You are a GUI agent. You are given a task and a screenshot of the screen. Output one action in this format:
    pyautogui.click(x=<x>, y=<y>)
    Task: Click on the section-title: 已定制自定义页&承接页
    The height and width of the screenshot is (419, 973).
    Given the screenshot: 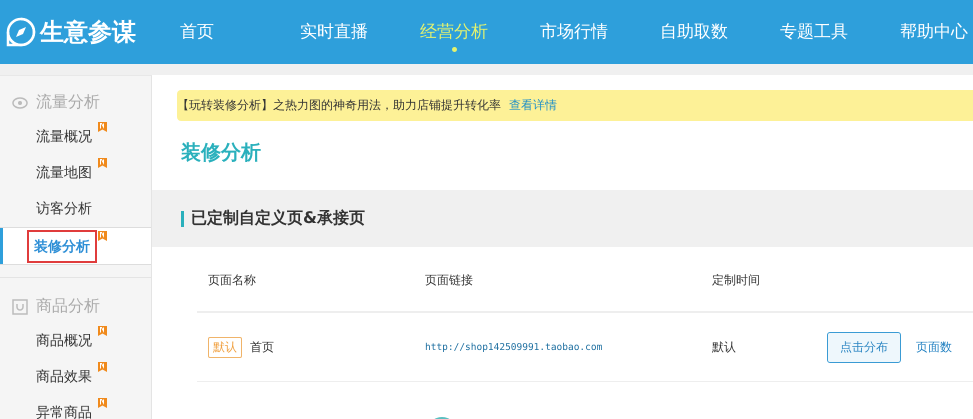 What is the action you would take?
    pyautogui.click(x=278, y=218)
    